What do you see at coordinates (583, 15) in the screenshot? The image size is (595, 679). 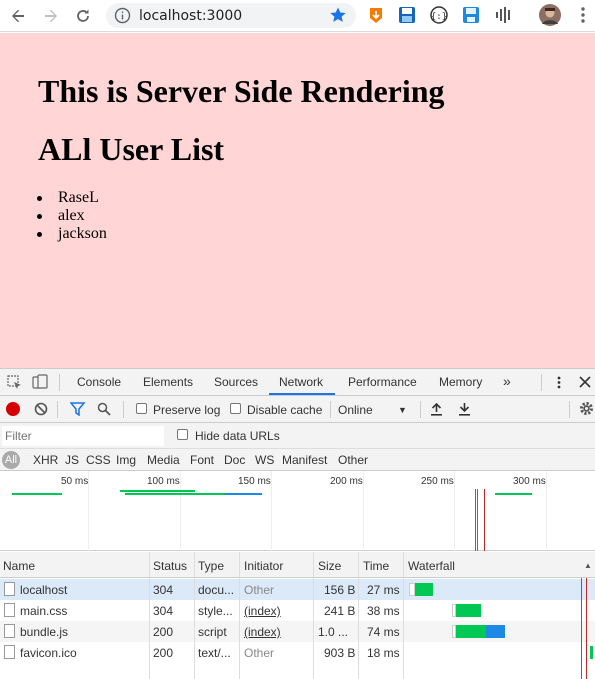 I see `menu-icon` at bounding box center [583, 15].